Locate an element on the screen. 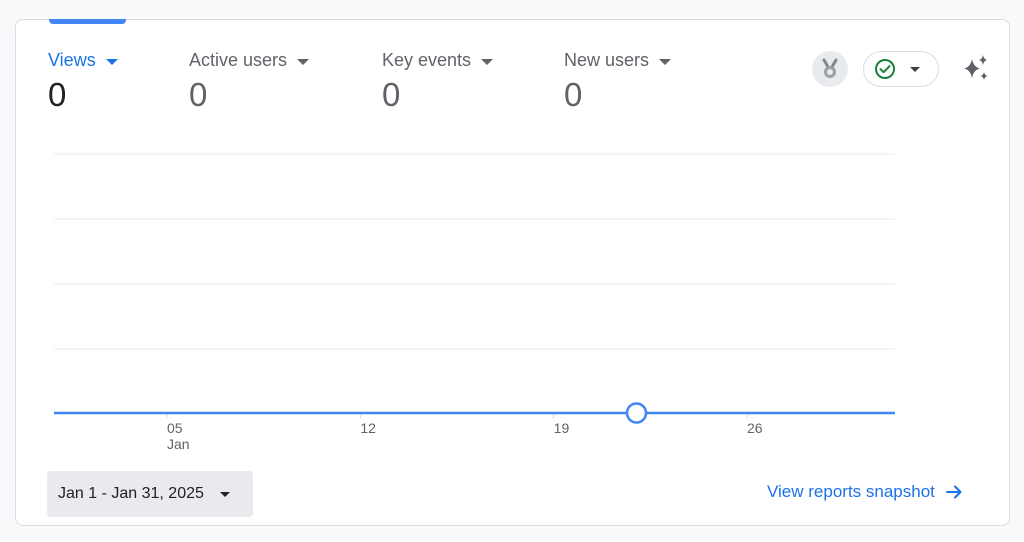  x-tick-month-label: Jan is located at coordinates (178, 444).